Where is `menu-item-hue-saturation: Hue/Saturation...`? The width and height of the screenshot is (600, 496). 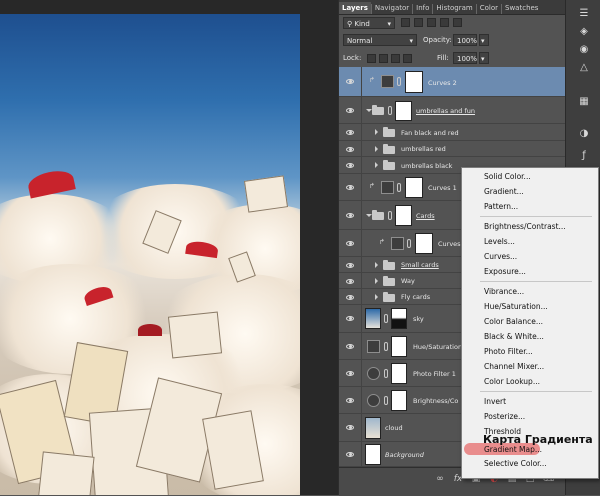
menu-item-hue-saturation: Hue/Saturation... is located at coordinates (516, 306).